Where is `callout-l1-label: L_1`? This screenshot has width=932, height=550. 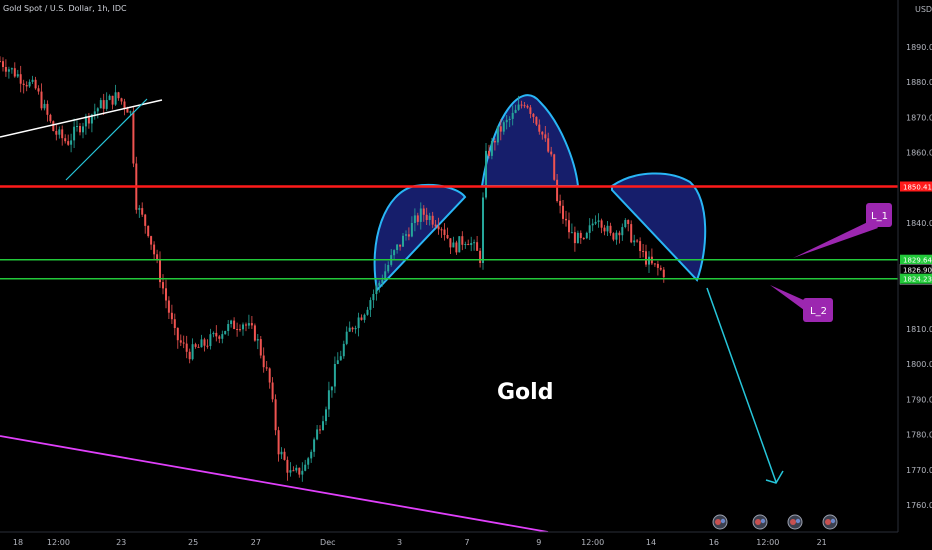
callout-l1-label: L_1 is located at coordinates (879, 216).